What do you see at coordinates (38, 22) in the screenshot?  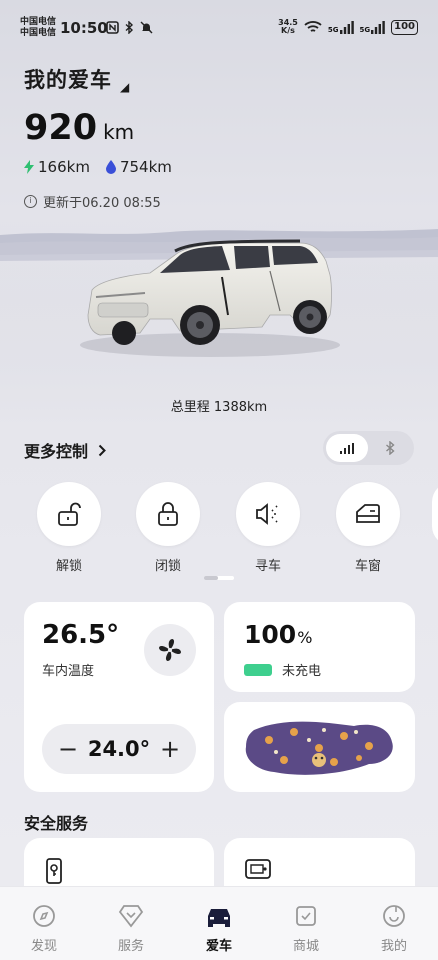 I see `carrier-1: 中国电信` at bounding box center [38, 22].